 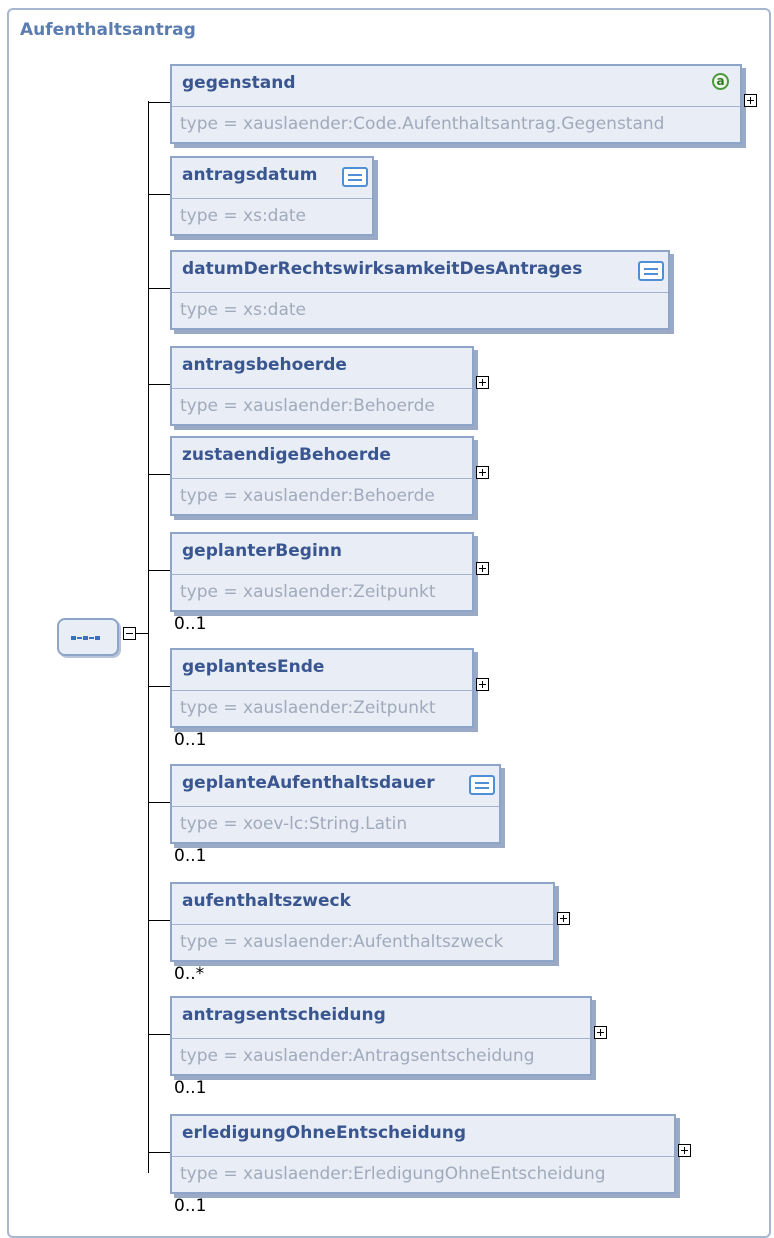 I want to click on element-type: type = xauslaender:Antragsentscheidung, so click(x=357, y=1056).